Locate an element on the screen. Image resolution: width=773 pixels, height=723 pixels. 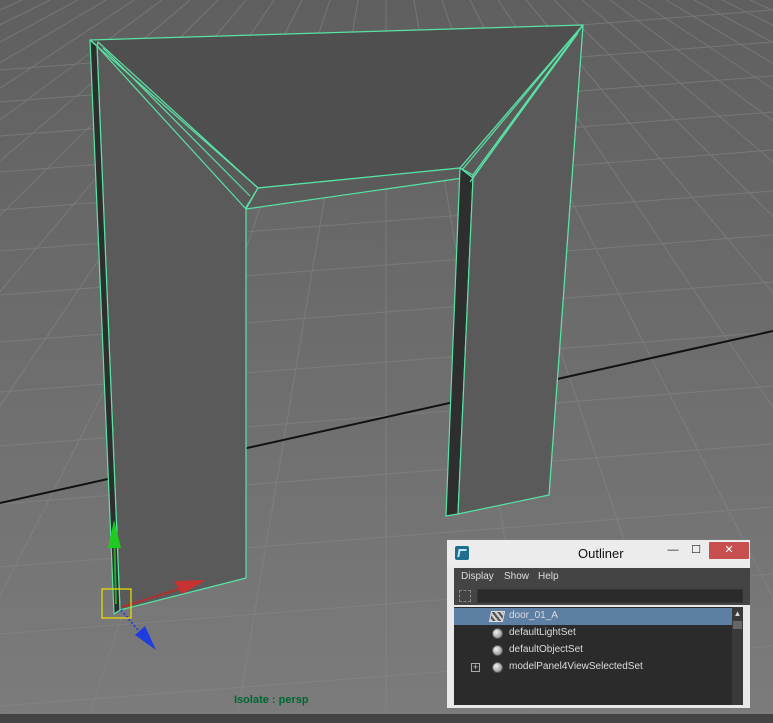
outliner-titlebar: Outliner — ☐ ✕ is located at coordinates (598, 553).